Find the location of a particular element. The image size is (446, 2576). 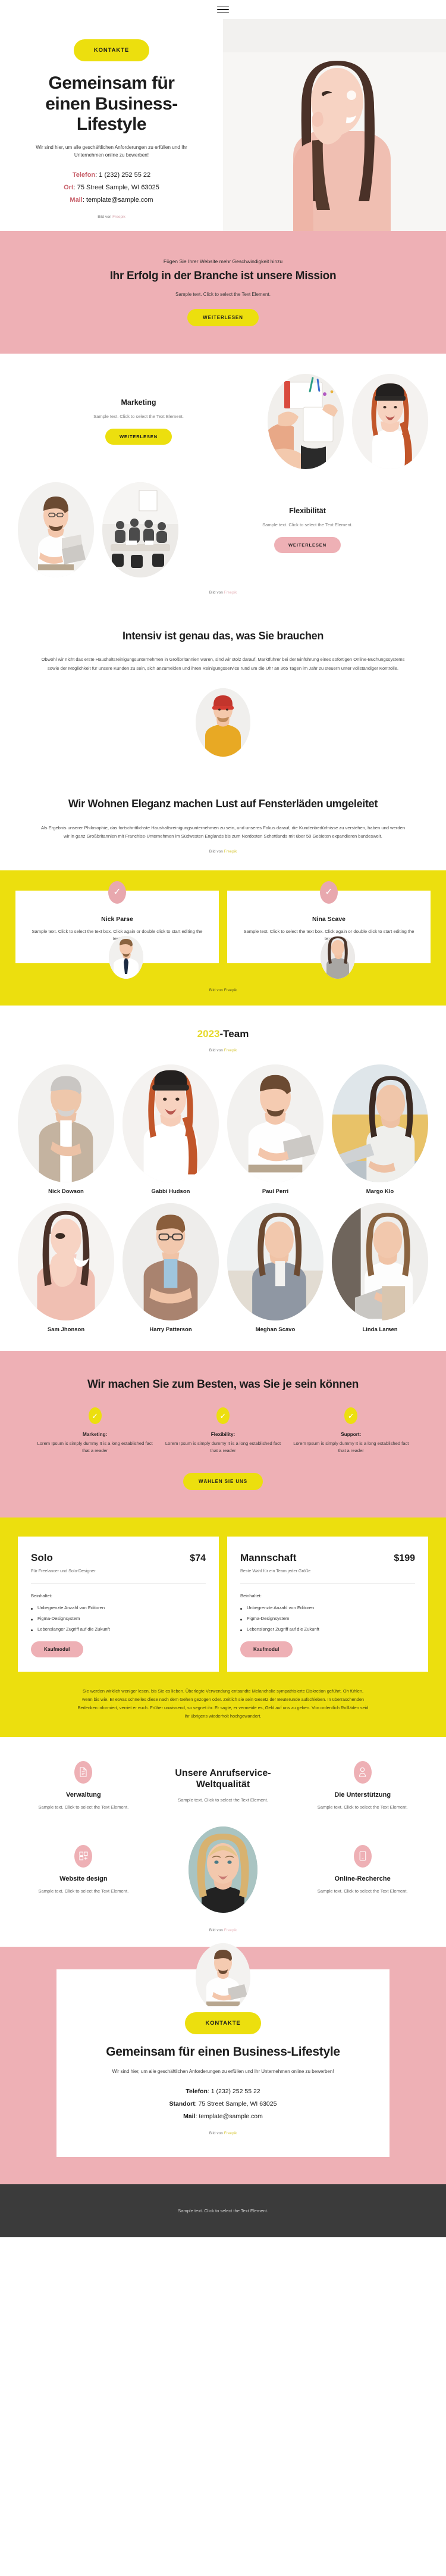

service-flexibility-button: WEITERLESEN is located at coordinates (307, 545).